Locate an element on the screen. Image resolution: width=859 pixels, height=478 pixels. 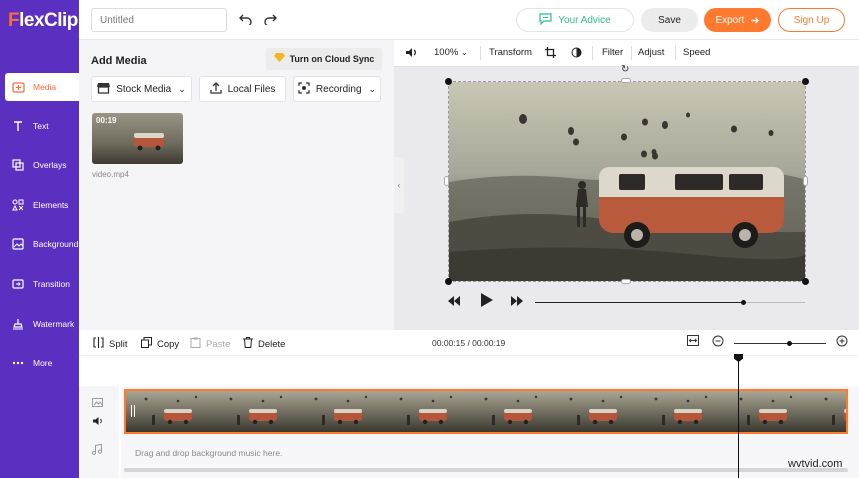
playback-progress-track is located at coordinates (670, 302).